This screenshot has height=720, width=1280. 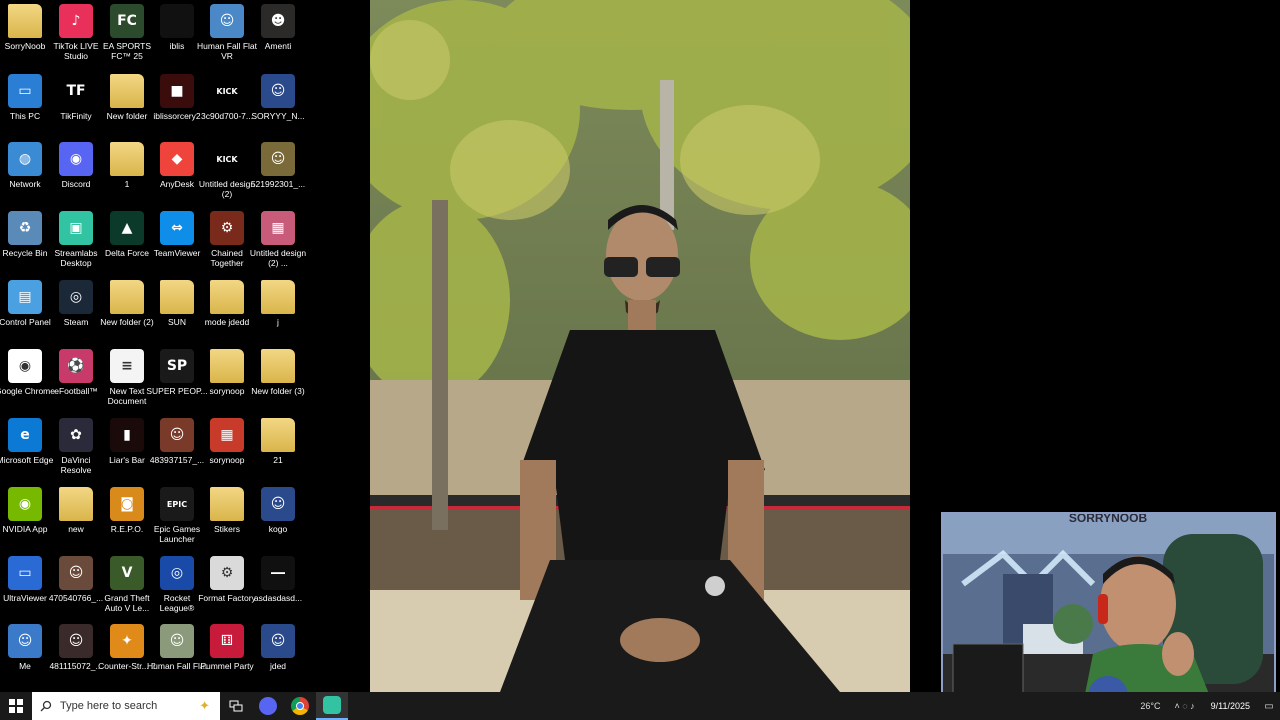 I want to click on desktop-icon-discord: ◉ Discord, so click(x=76, y=165).